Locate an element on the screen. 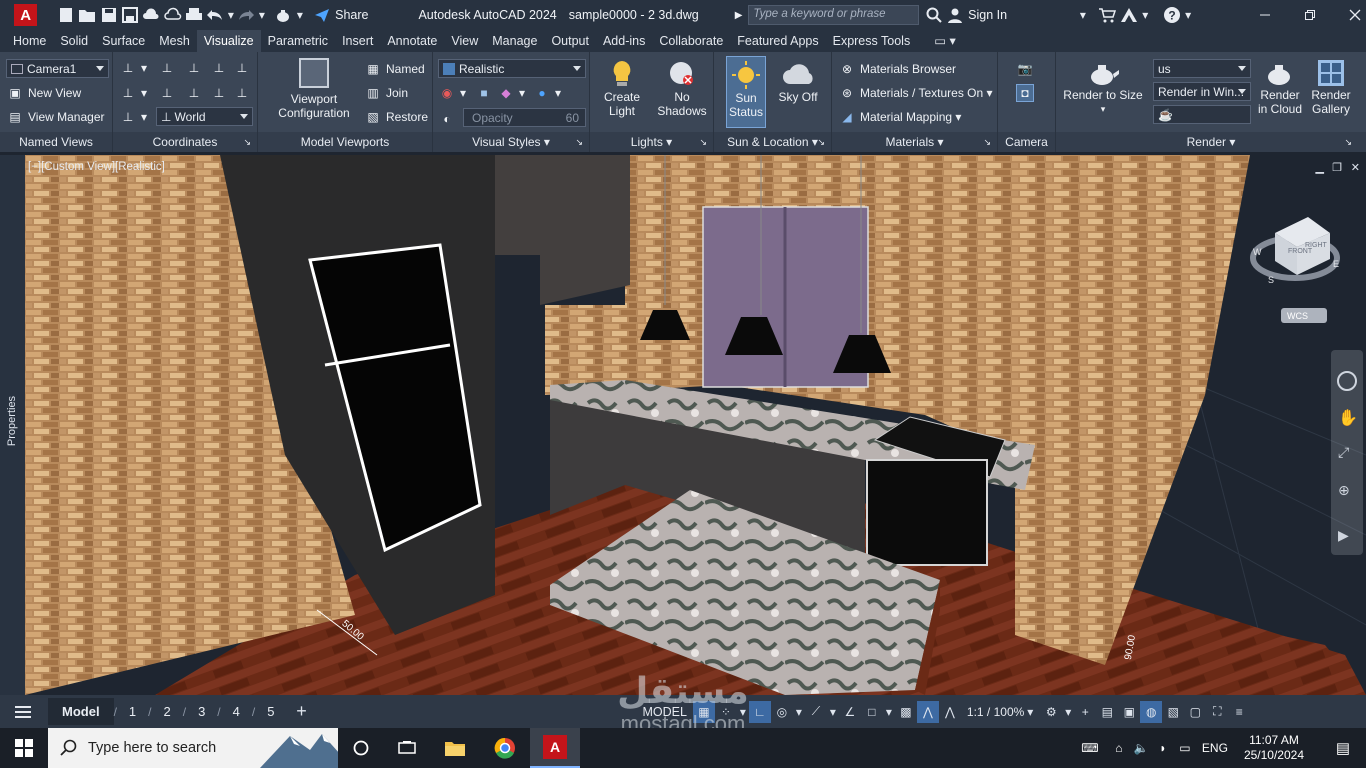  tab-annotate: Annotate is located at coordinates (412, 41).